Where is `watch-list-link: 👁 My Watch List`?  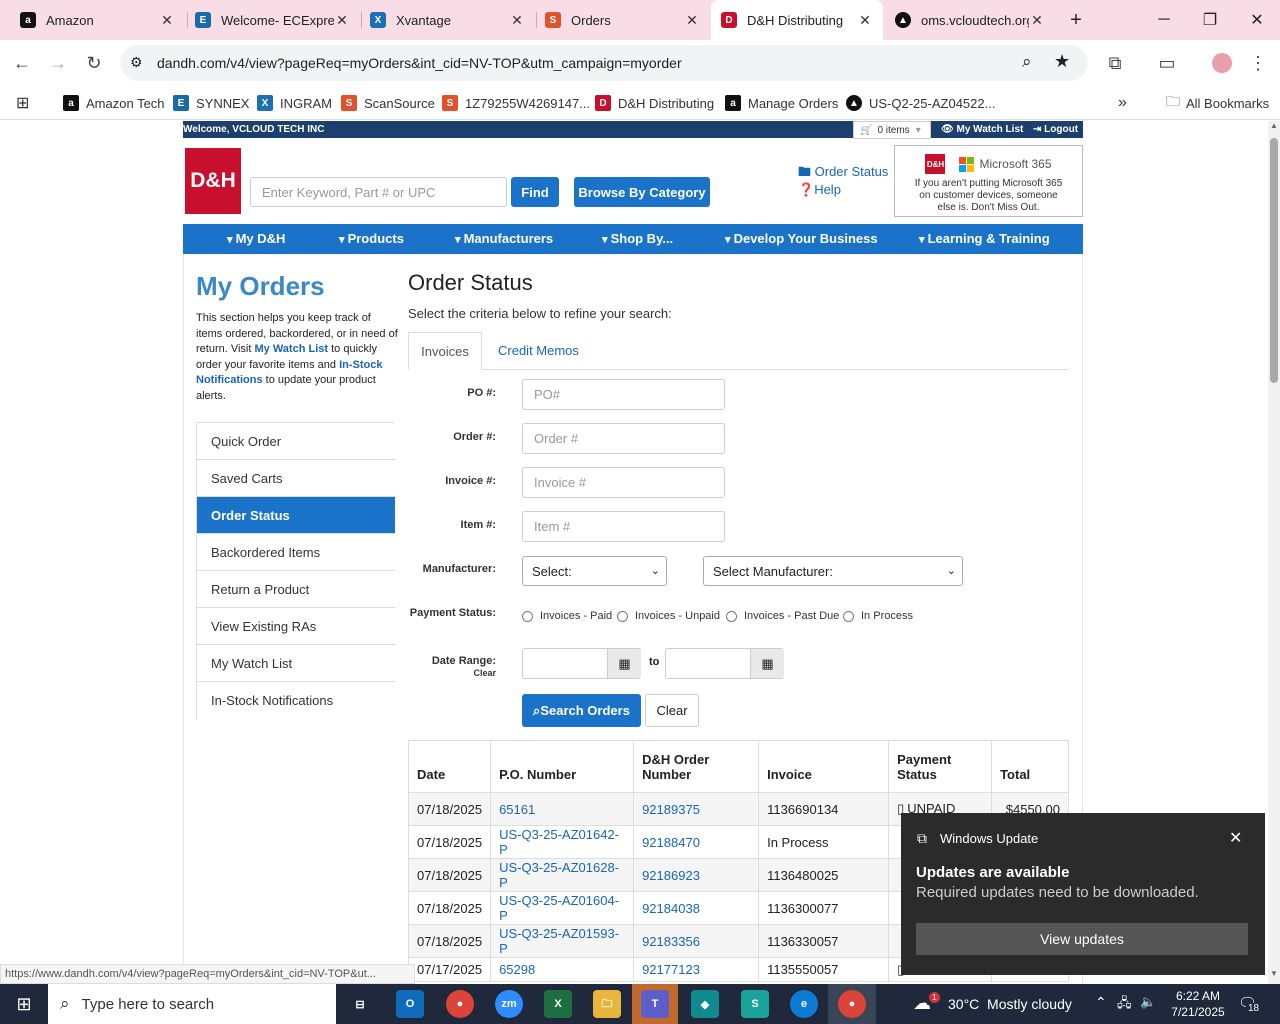
watch-list-link: 👁 My Watch List is located at coordinates (982, 129).